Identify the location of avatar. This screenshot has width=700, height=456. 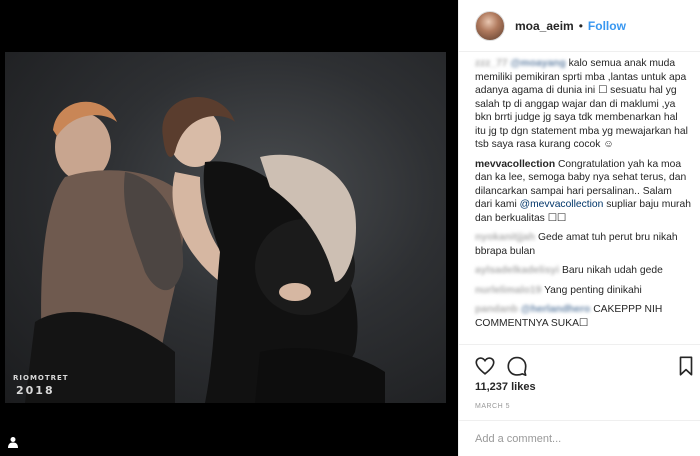
(490, 25).